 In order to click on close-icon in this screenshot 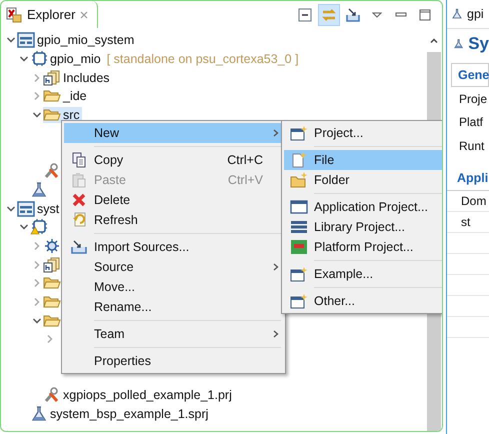, I will do `click(84, 15)`.